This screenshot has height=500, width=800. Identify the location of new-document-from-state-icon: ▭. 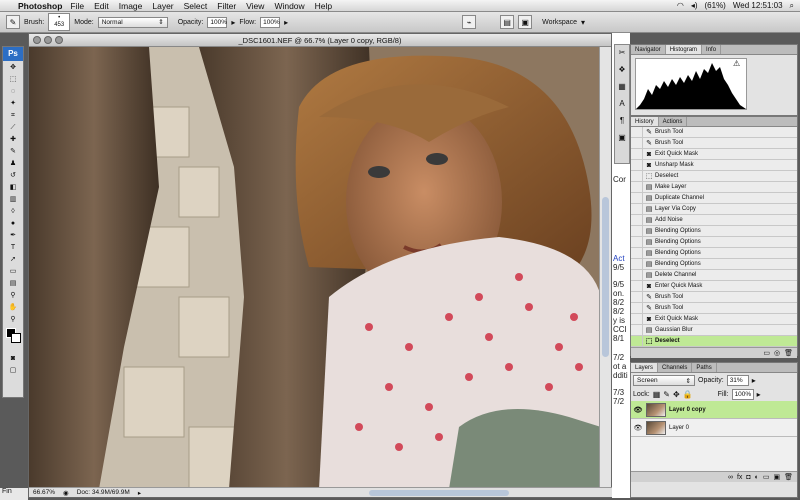
(766, 353).